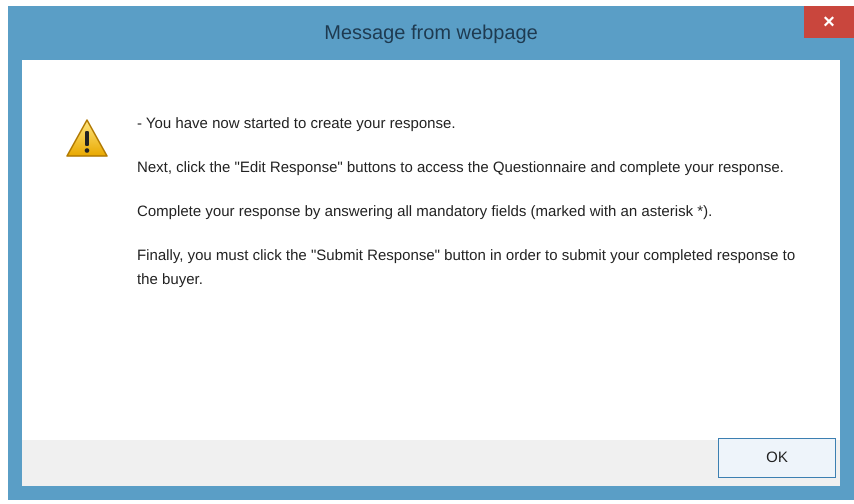  I want to click on warning-icon, so click(87, 138).